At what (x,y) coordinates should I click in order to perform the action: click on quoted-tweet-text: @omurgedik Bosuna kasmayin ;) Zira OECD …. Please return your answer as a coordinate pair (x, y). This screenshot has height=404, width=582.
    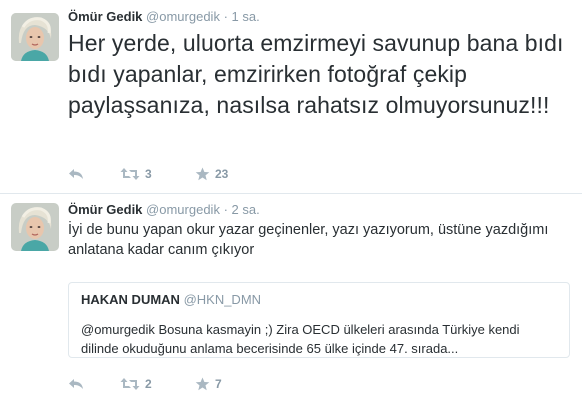
    Looking at the image, I should click on (300, 339).